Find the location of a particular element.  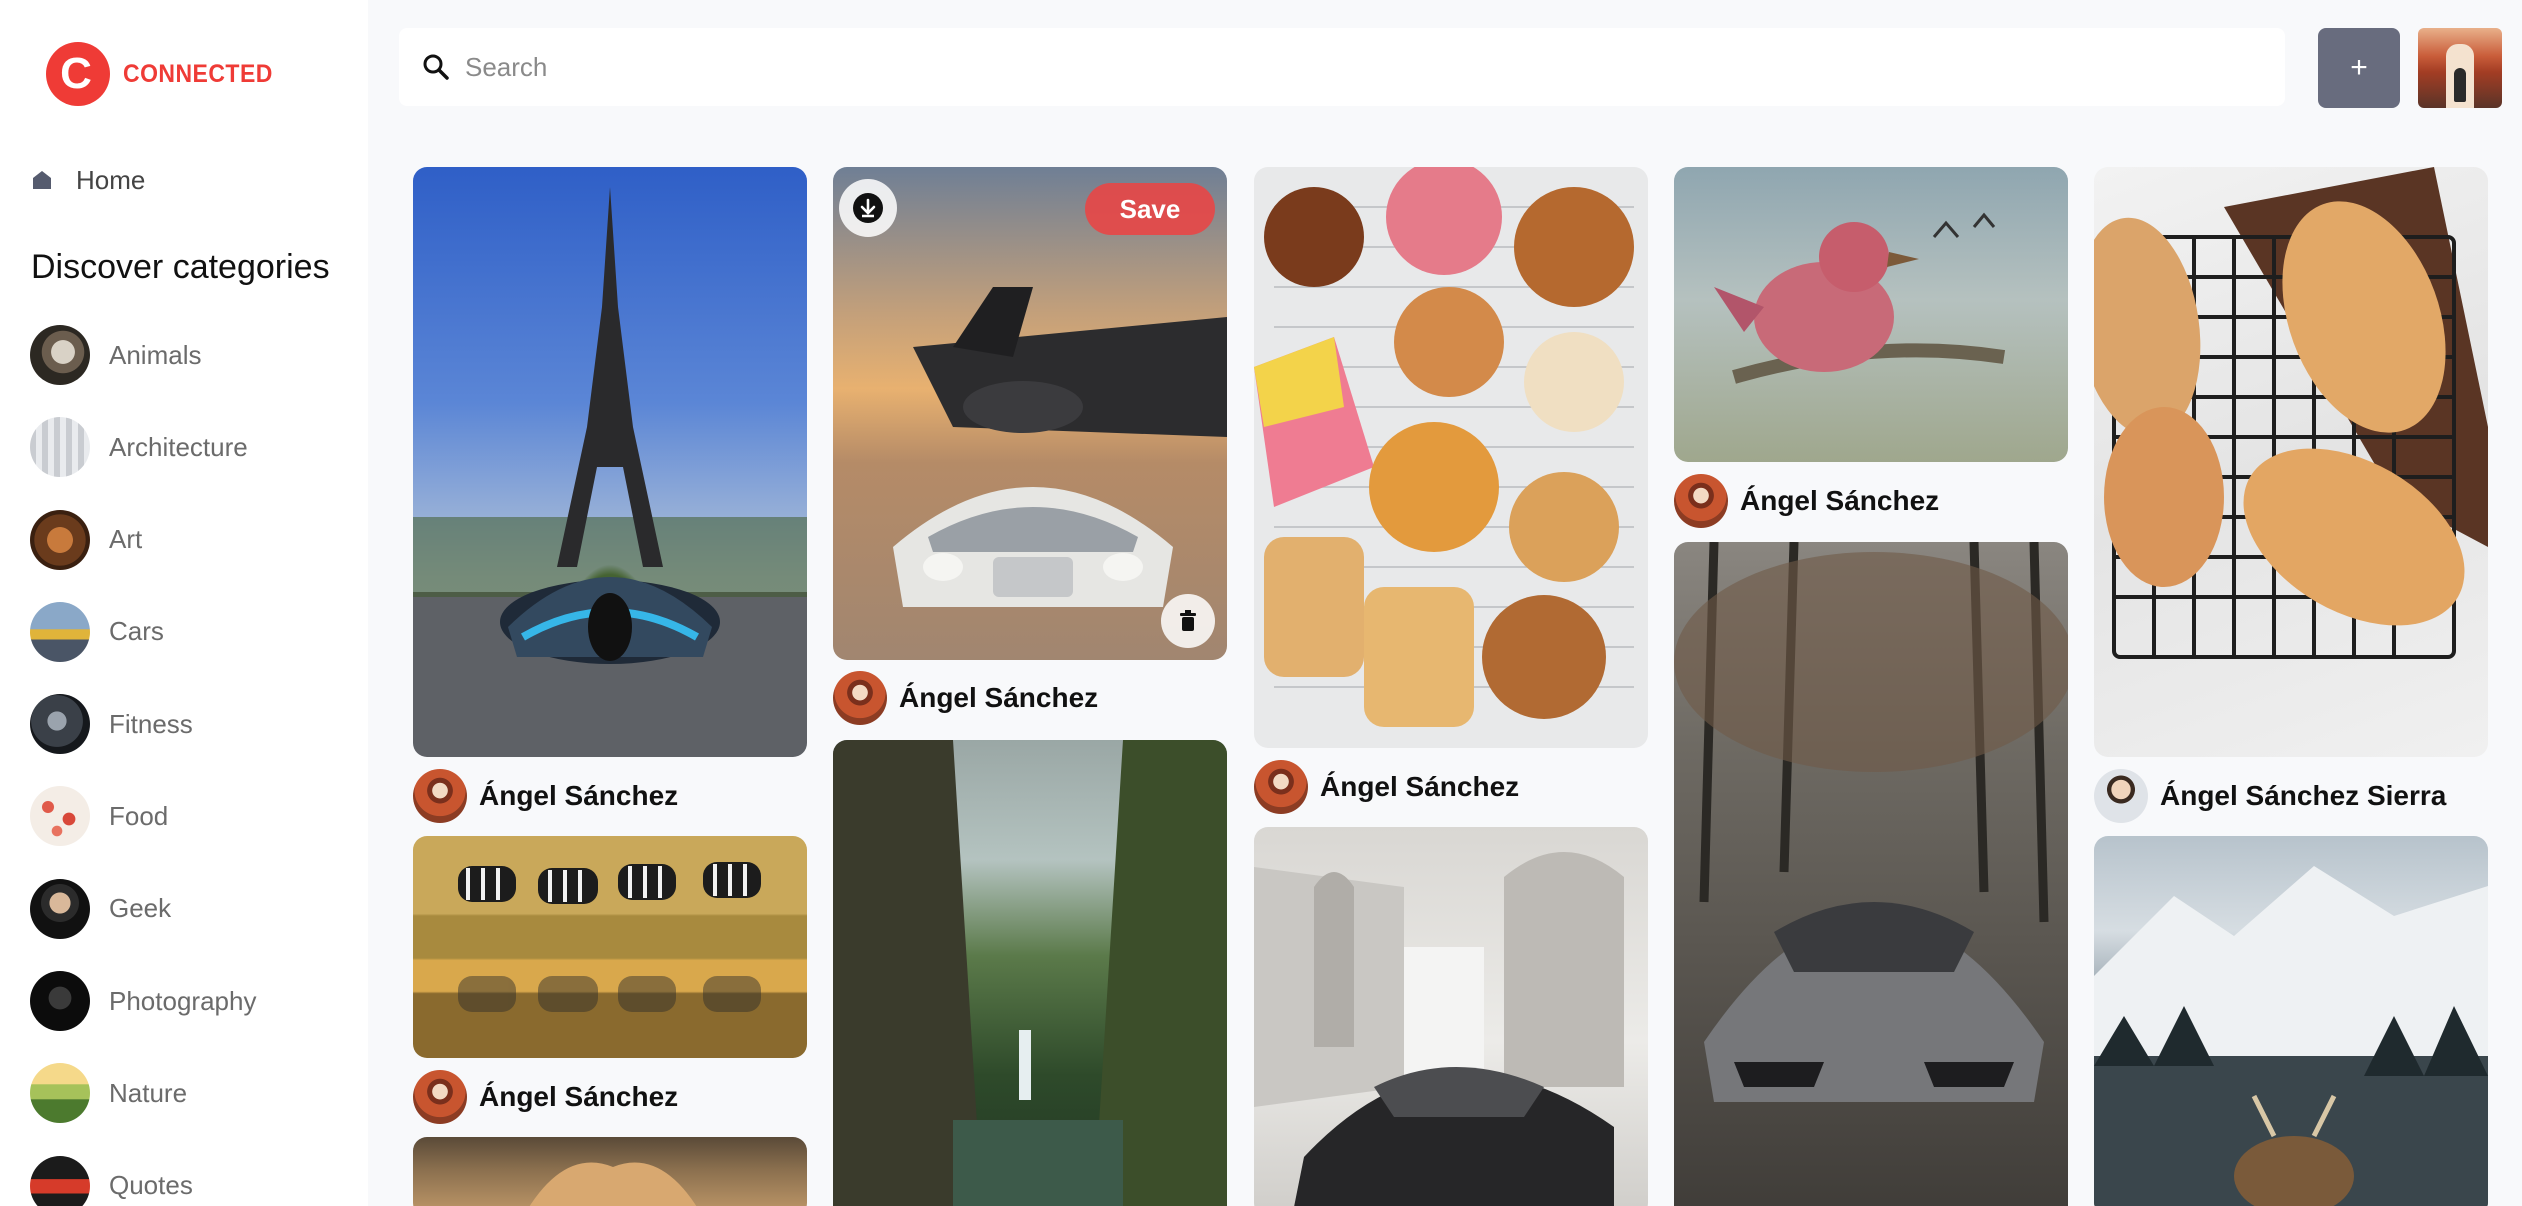

search-input is located at coordinates (1355, 67).